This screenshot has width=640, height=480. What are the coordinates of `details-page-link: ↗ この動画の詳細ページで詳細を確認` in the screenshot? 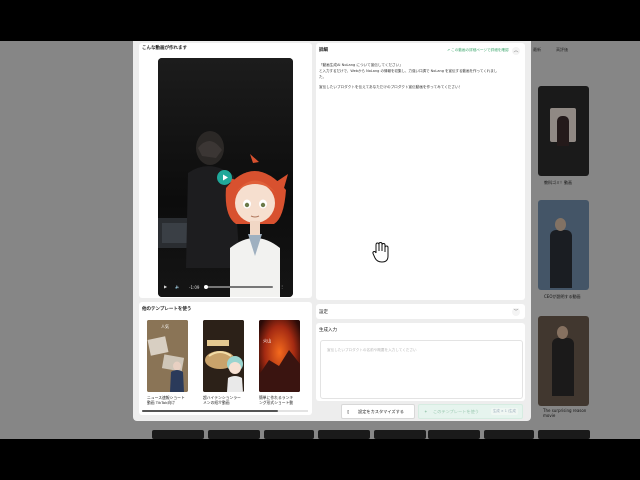 It's located at (478, 50).